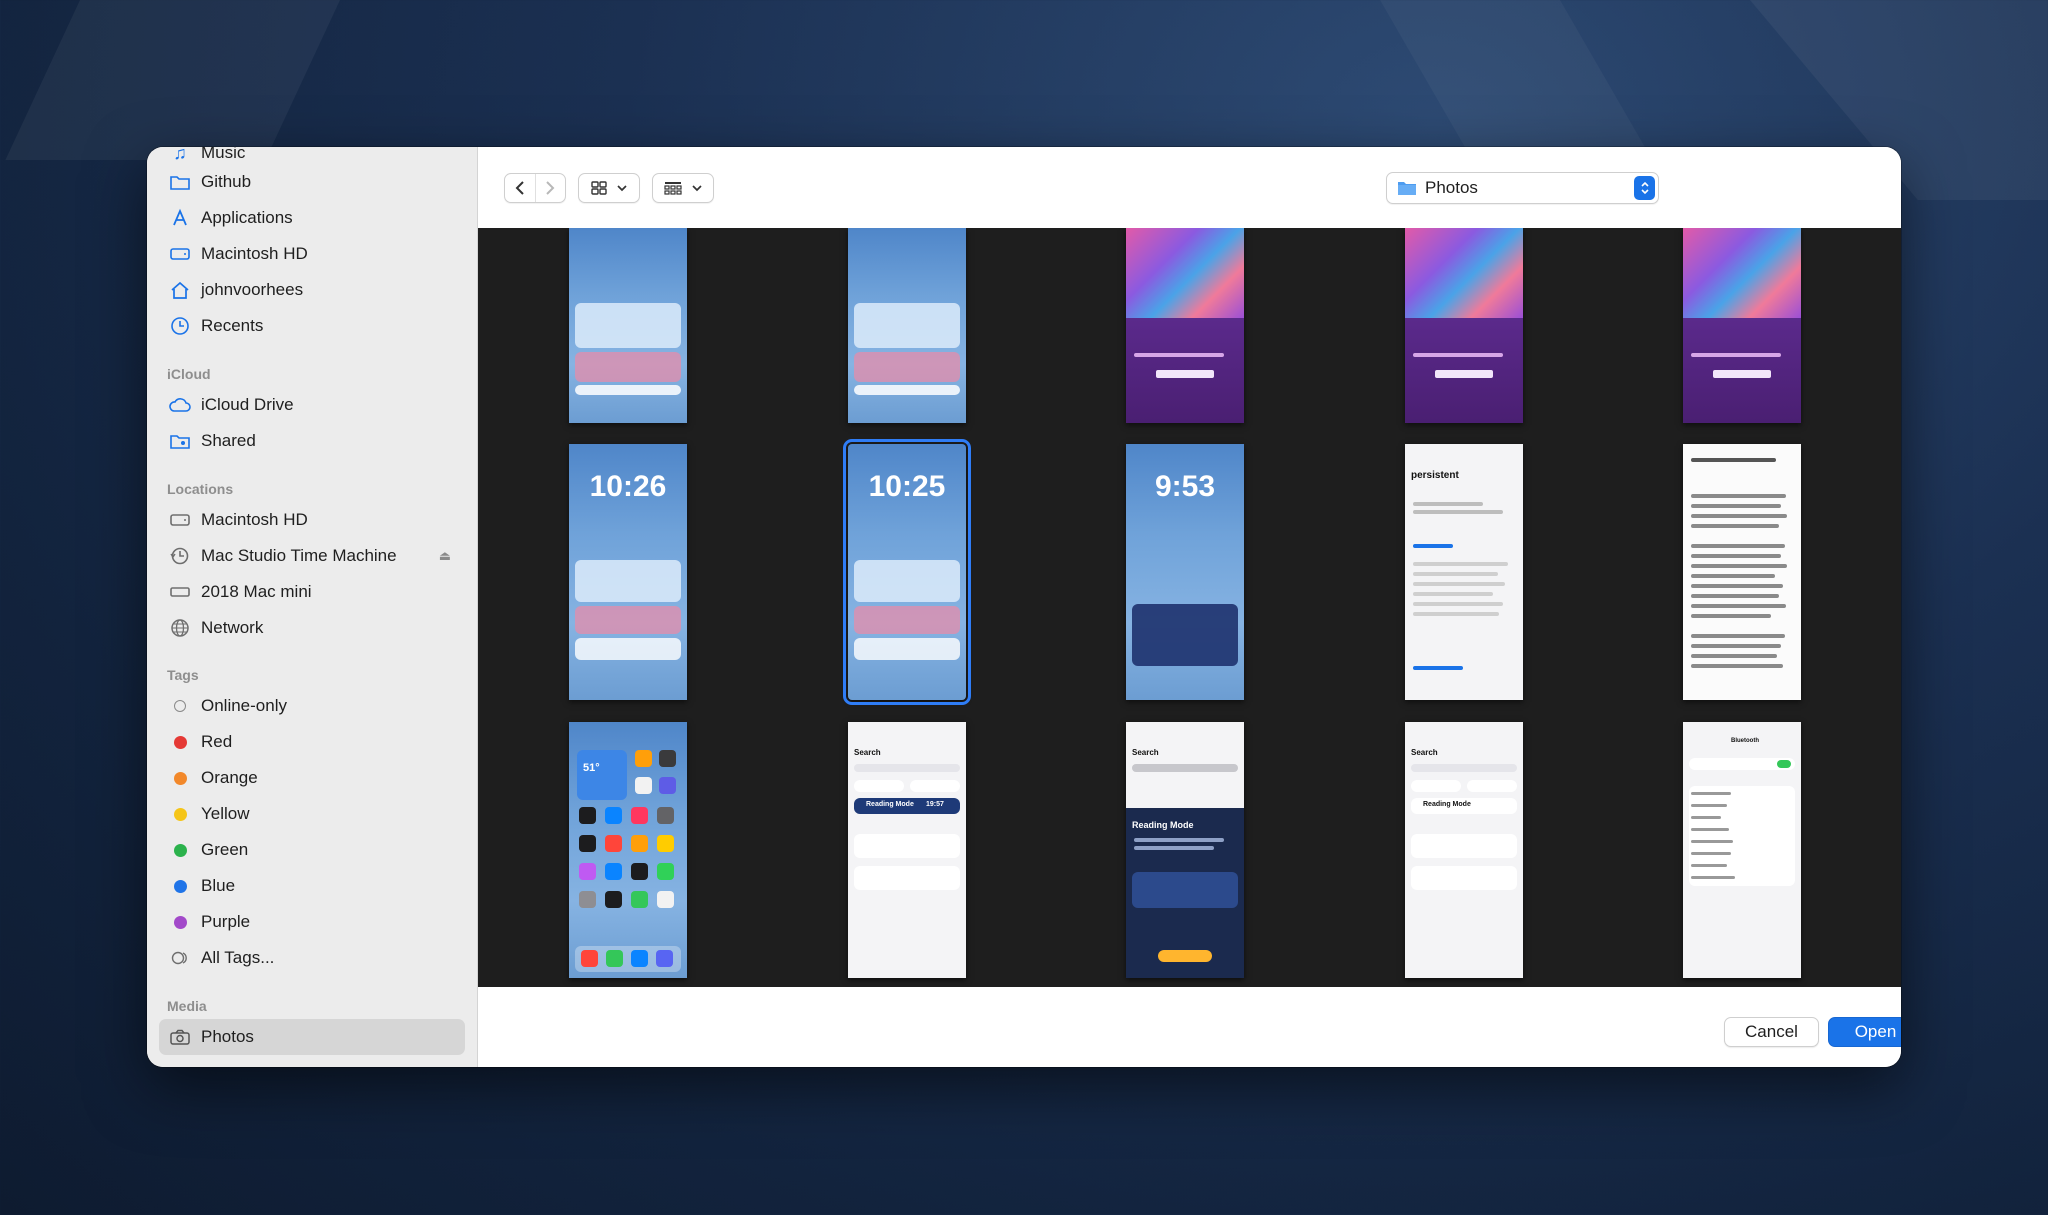 The image size is (2048, 1215). What do you see at coordinates (312, 405) in the screenshot?
I see `sidebar-item-icloud-drive: iCloud Drive` at bounding box center [312, 405].